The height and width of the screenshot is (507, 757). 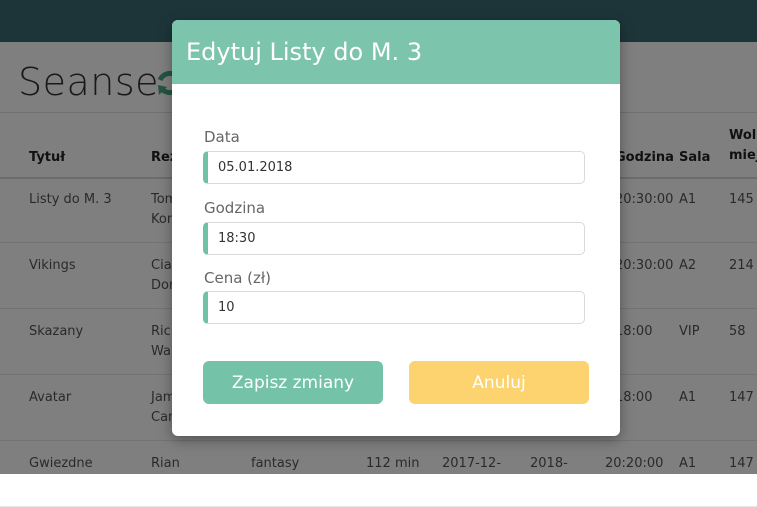 I want to click on modal-title: Edytuj Listy do M. 3, so click(x=304, y=52).